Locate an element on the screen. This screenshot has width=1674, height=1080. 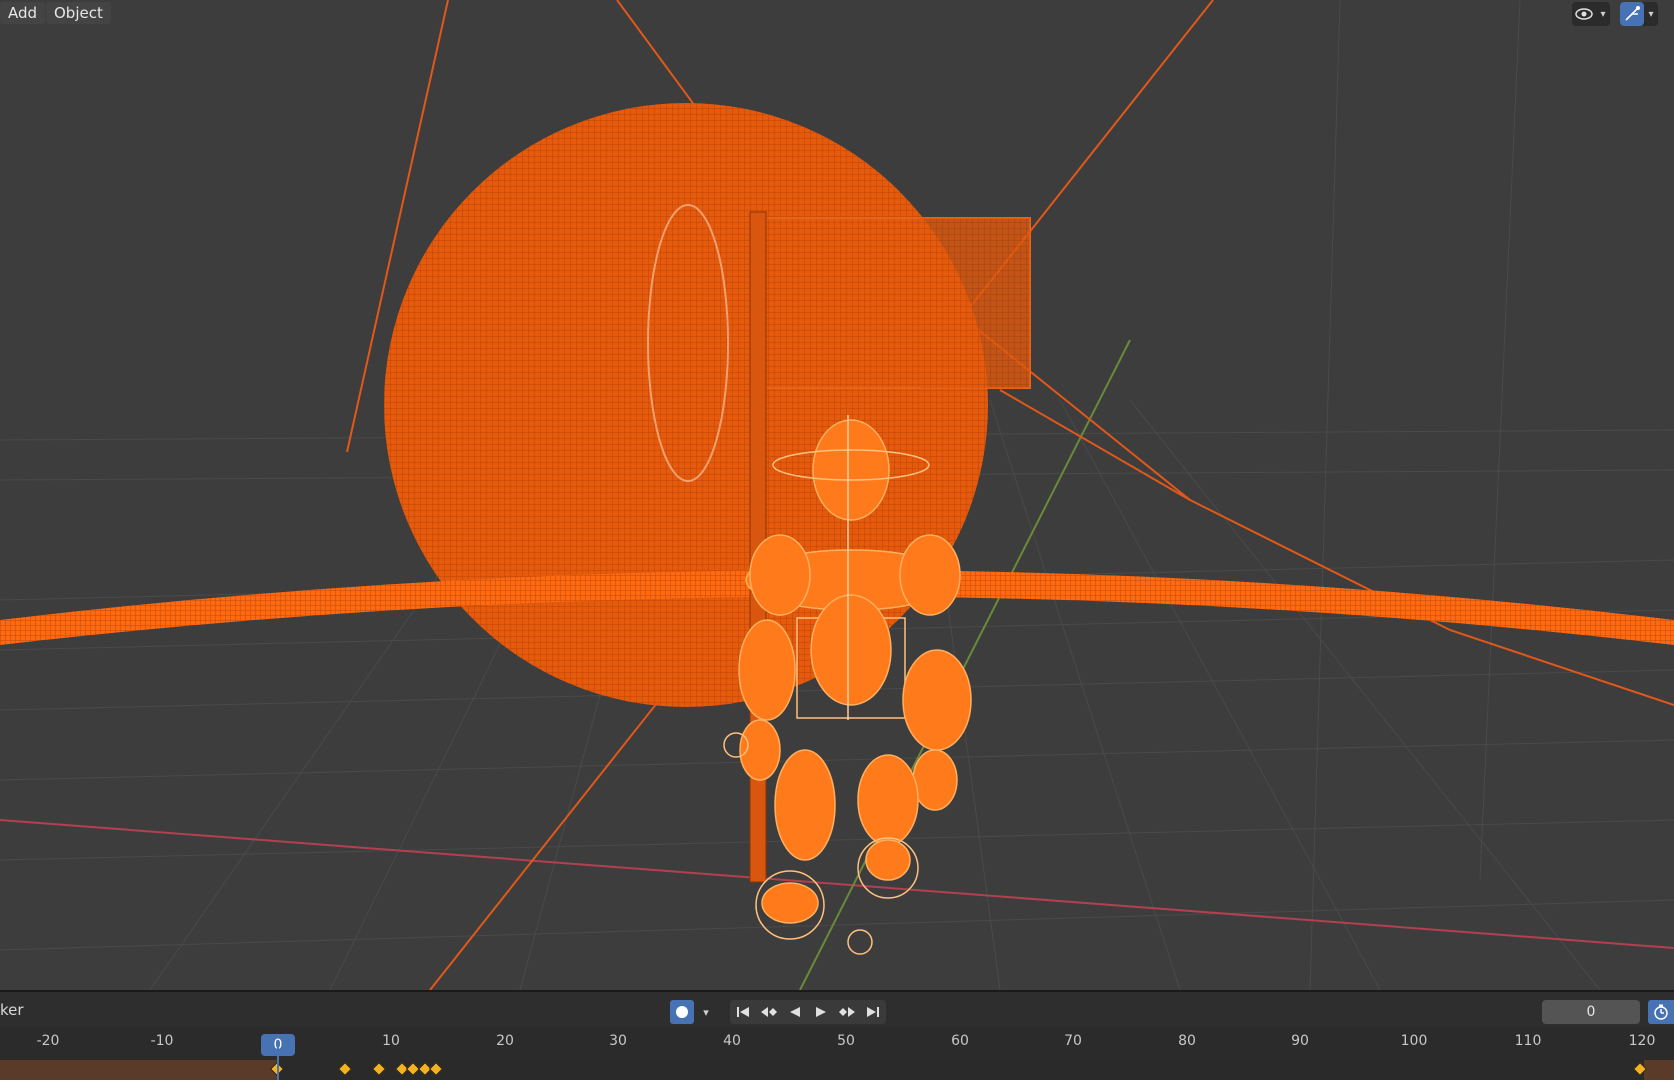
gizmo-dropdown: ▾ is located at coordinates (1639, 14).